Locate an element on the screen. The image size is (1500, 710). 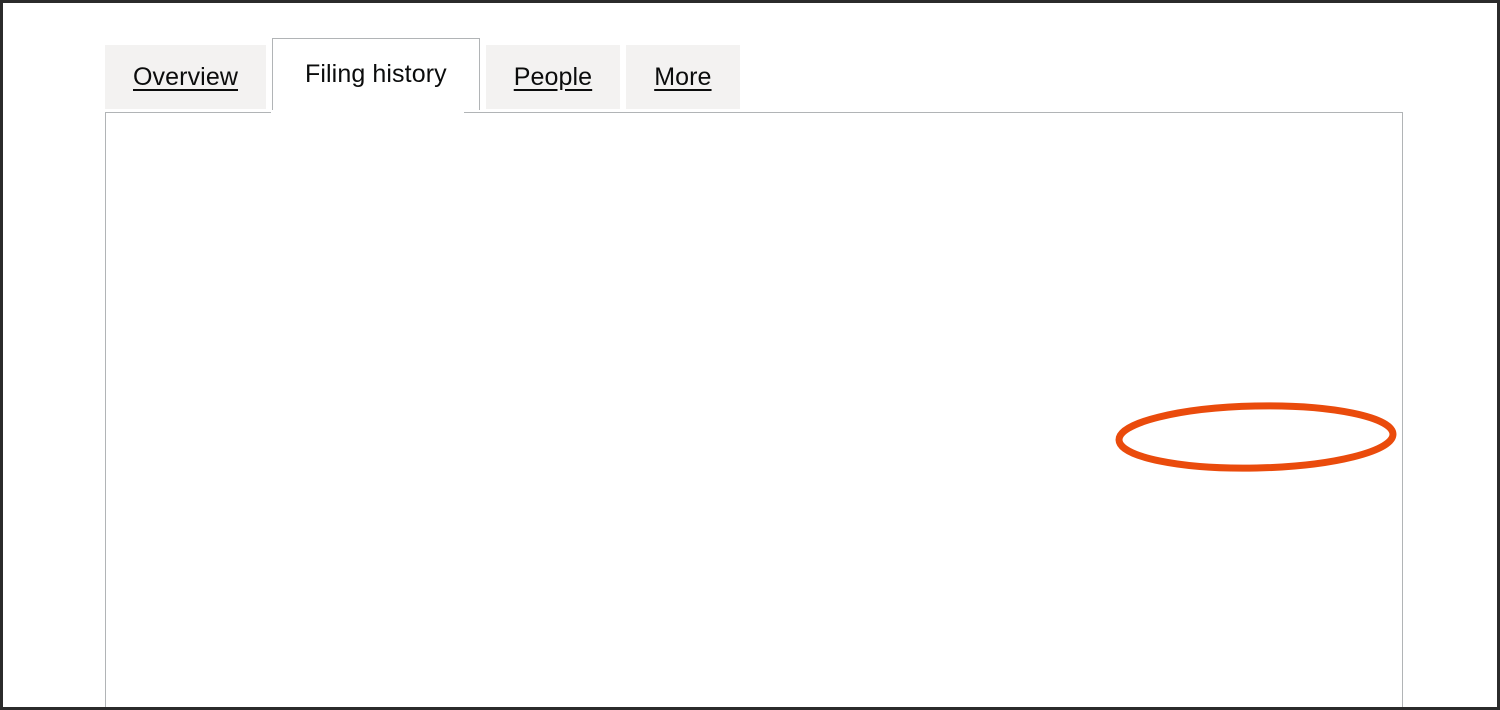
tab-filing-history-label: Filing history is located at coordinates (376, 74).